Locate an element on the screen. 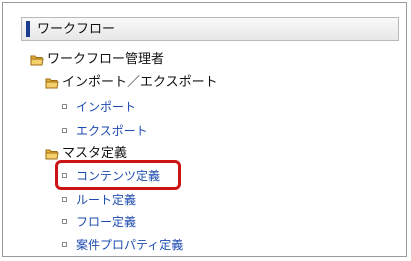 The height and width of the screenshot is (261, 411). tree-leaf-label: 案件プロパティ定義 is located at coordinates (130, 245).